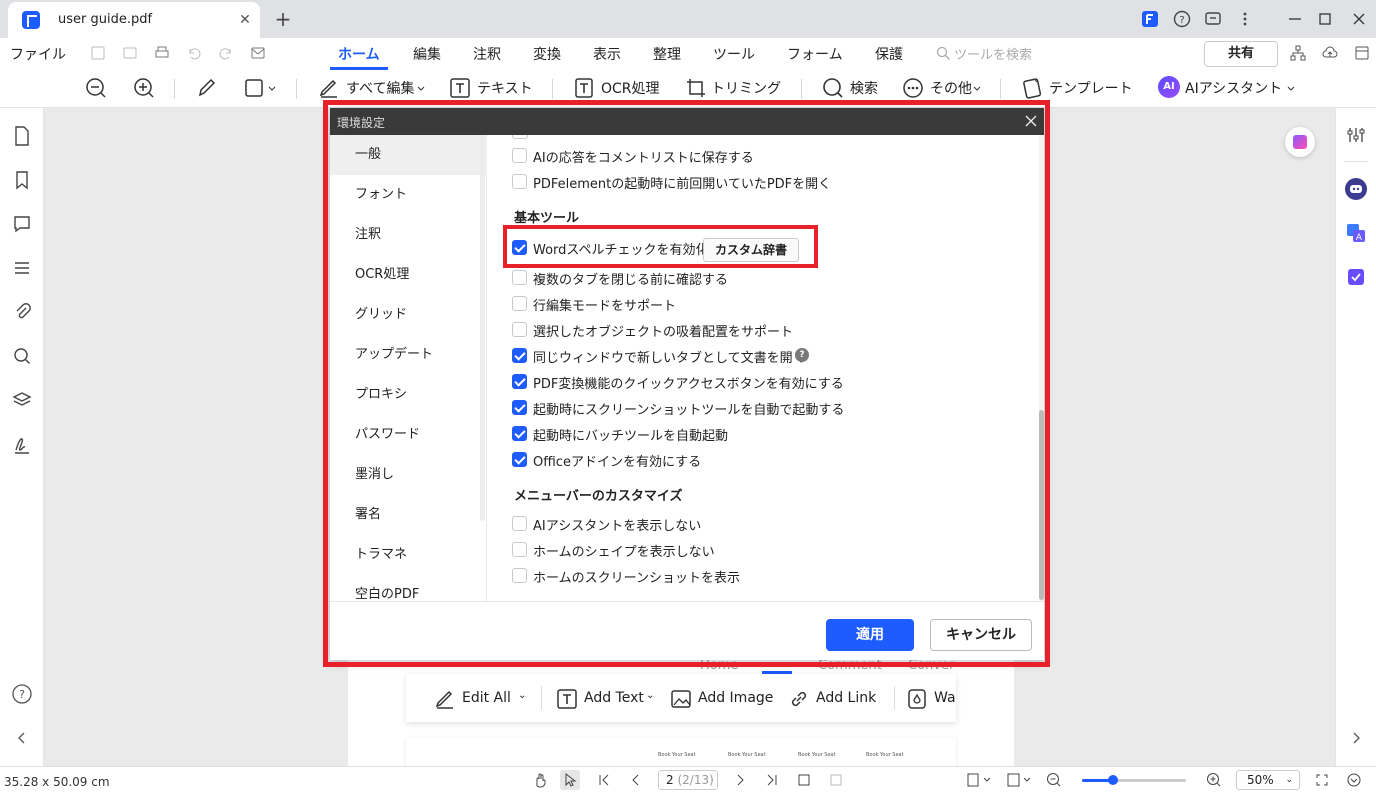 Image resolution: width=1376 pixels, height=792 pixels. I want to click on task-check-icon, so click(1356, 277).